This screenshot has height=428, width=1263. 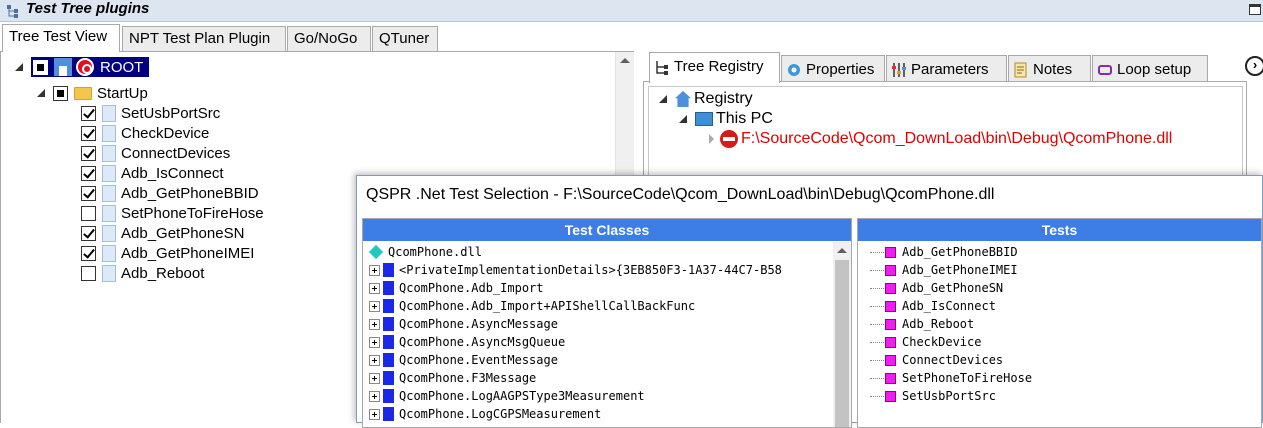 I want to click on classes-scrollbar, so click(x=842, y=334).